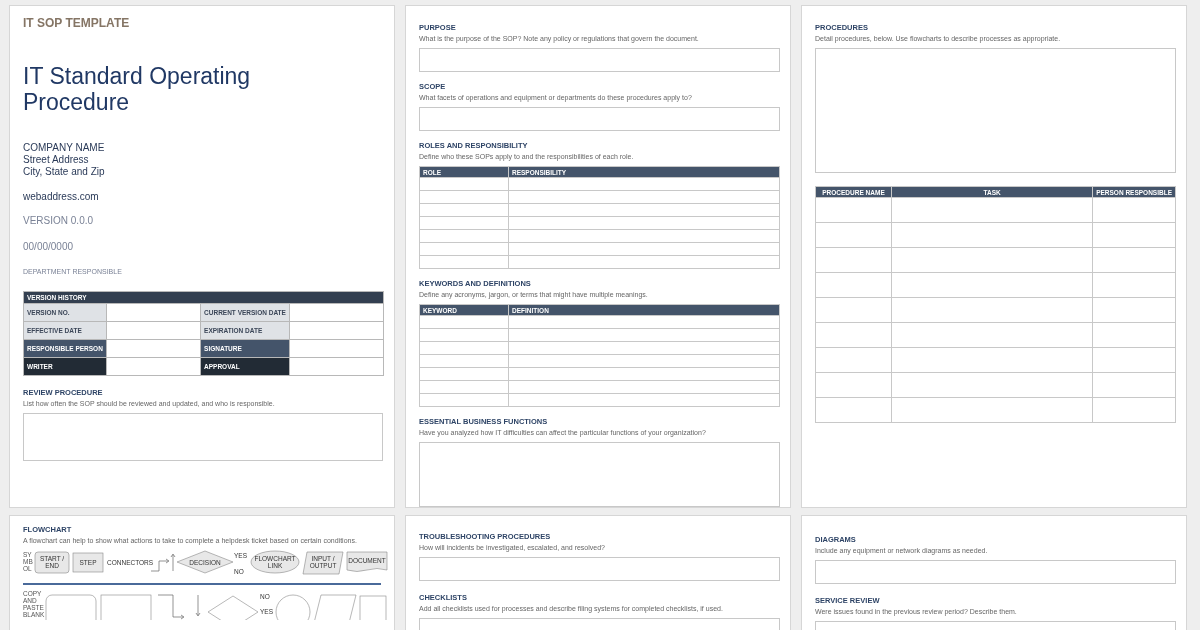  What do you see at coordinates (179, 607) in the screenshot?
I see `connector-arrows-icon` at bounding box center [179, 607].